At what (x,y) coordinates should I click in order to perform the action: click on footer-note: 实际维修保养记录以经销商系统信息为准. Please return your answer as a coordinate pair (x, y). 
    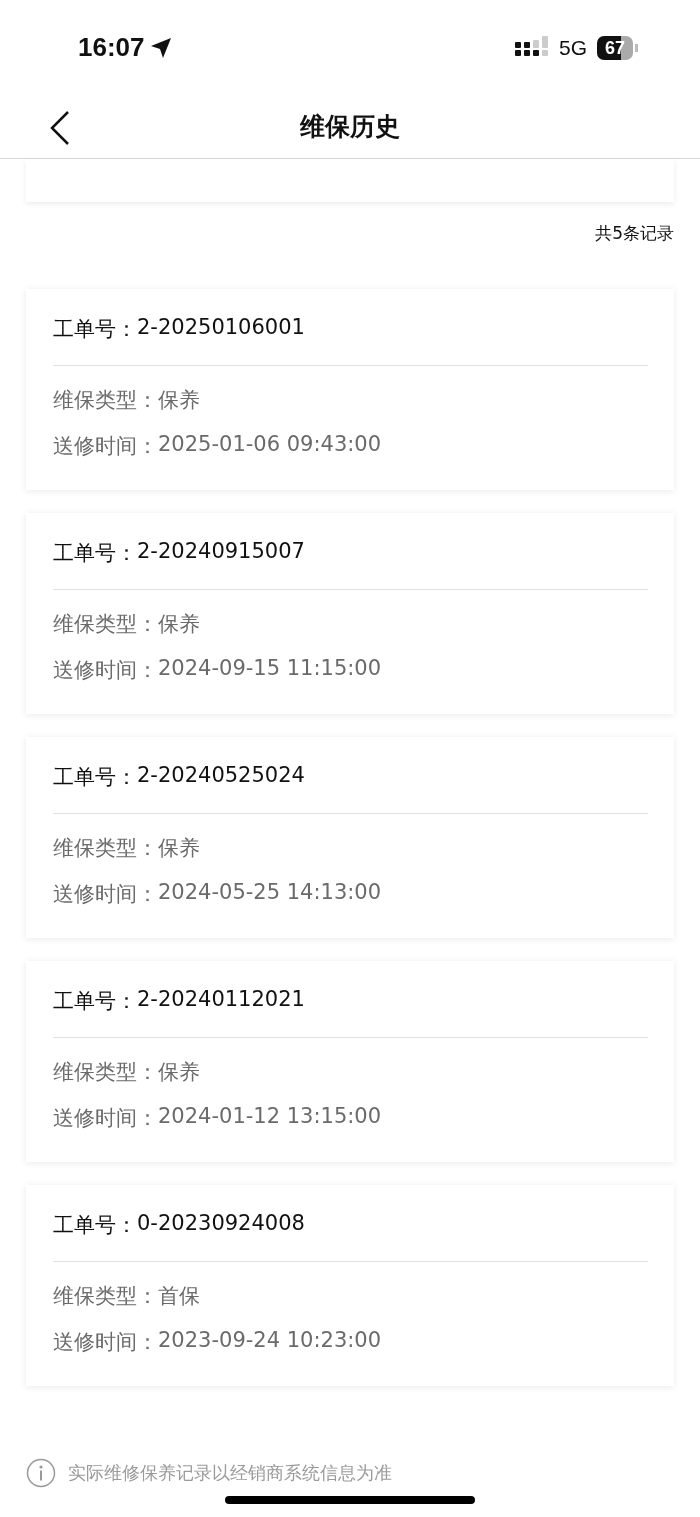
    Looking at the image, I should click on (230, 1473).